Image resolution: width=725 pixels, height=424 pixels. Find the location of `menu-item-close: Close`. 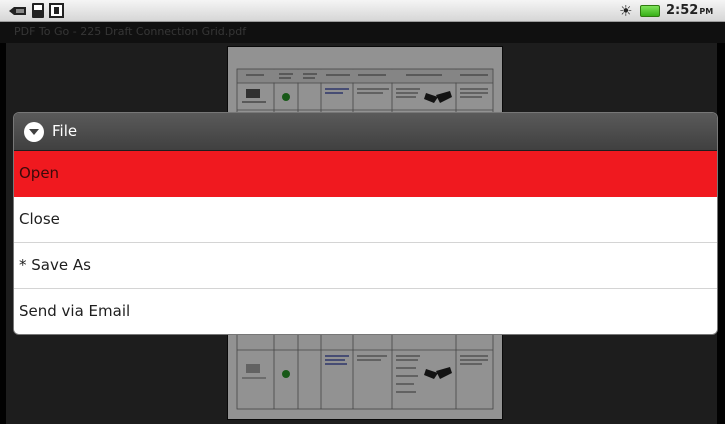

menu-item-close: Close is located at coordinates (365, 220).